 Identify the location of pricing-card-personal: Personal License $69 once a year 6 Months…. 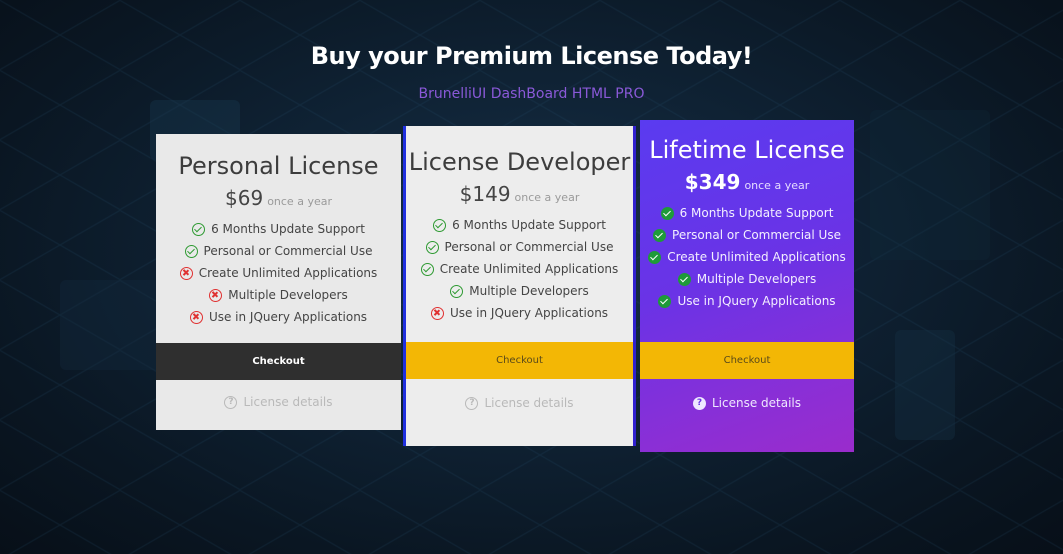
(278, 282).